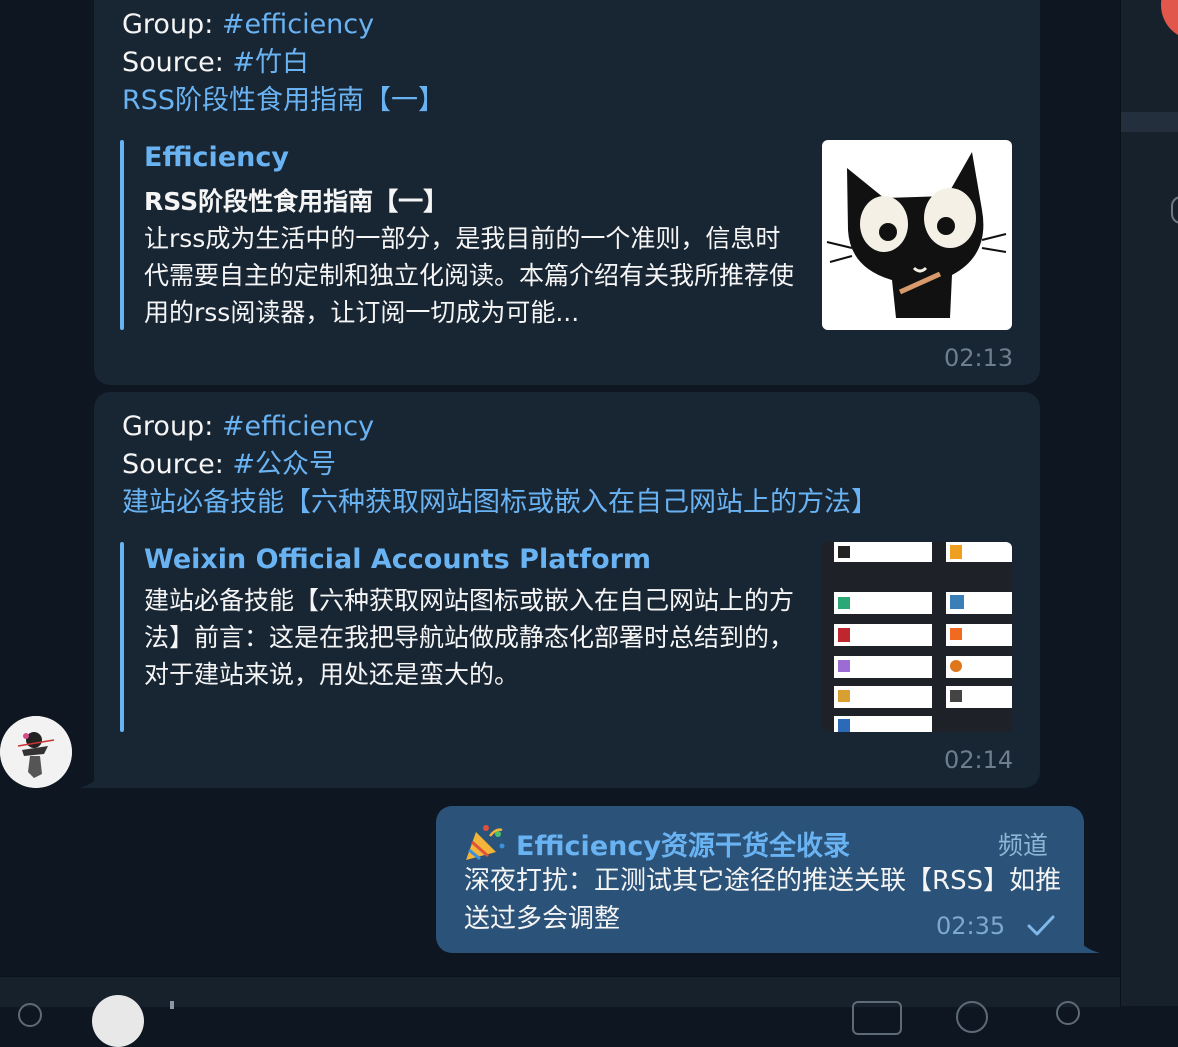 The width and height of the screenshot is (1178, 1047). What do you see at coordinates (1149, 503) in the screenshot?
I see `right-side-panel` at bounding box center [1149, 503].